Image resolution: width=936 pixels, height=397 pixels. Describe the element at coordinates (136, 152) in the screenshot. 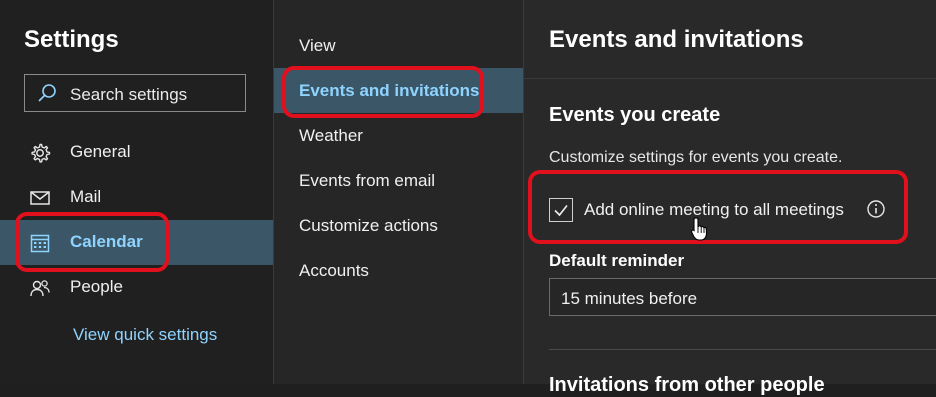

I see `sidebar-item-general: General` at that location.